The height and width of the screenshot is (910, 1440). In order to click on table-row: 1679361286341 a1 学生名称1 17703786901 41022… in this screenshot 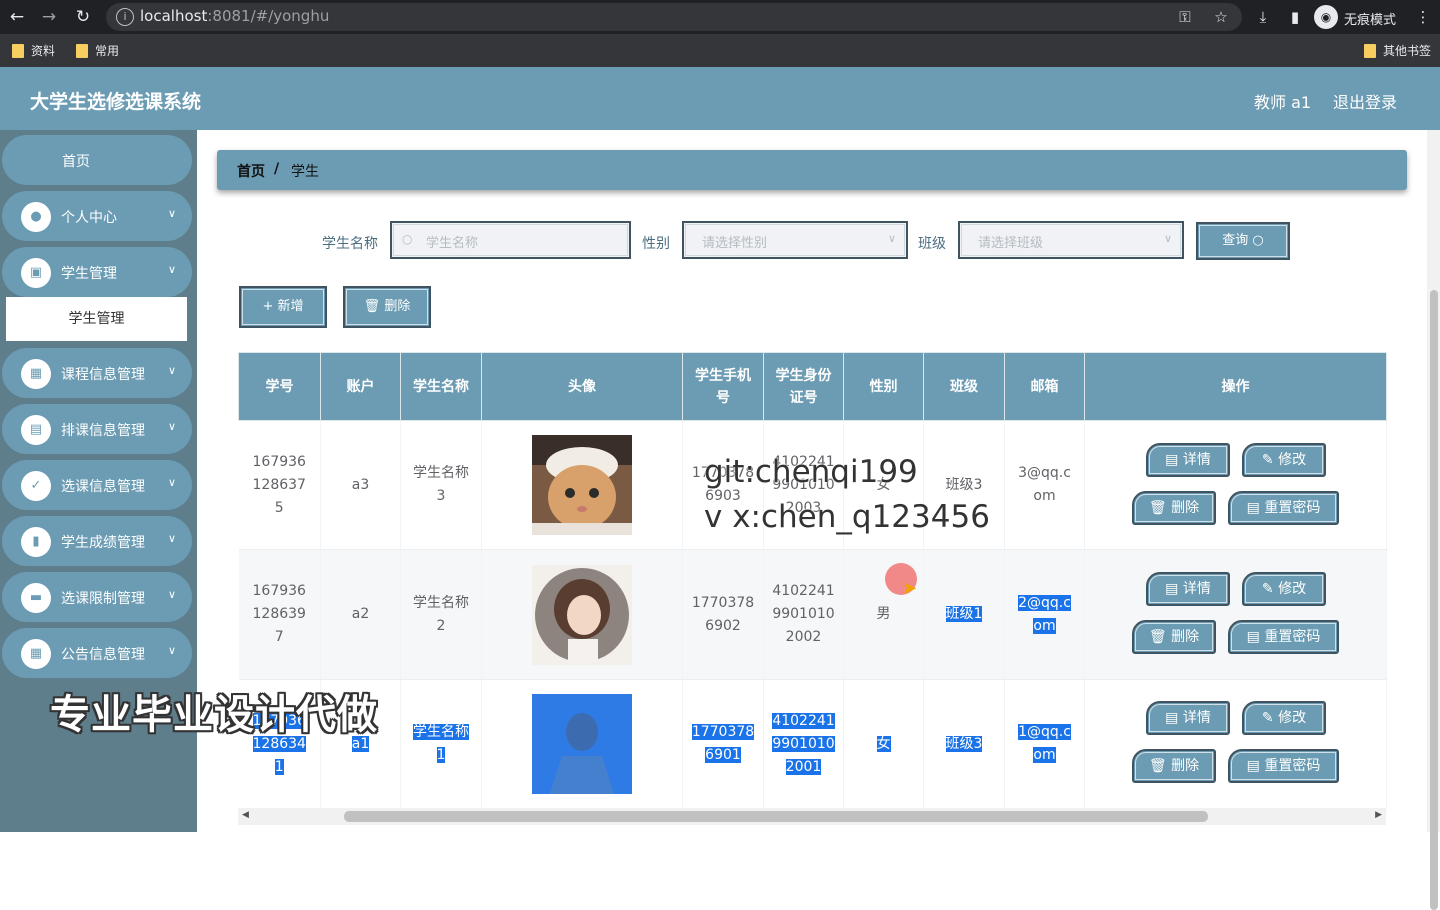, I will do `click(812, 744)`.